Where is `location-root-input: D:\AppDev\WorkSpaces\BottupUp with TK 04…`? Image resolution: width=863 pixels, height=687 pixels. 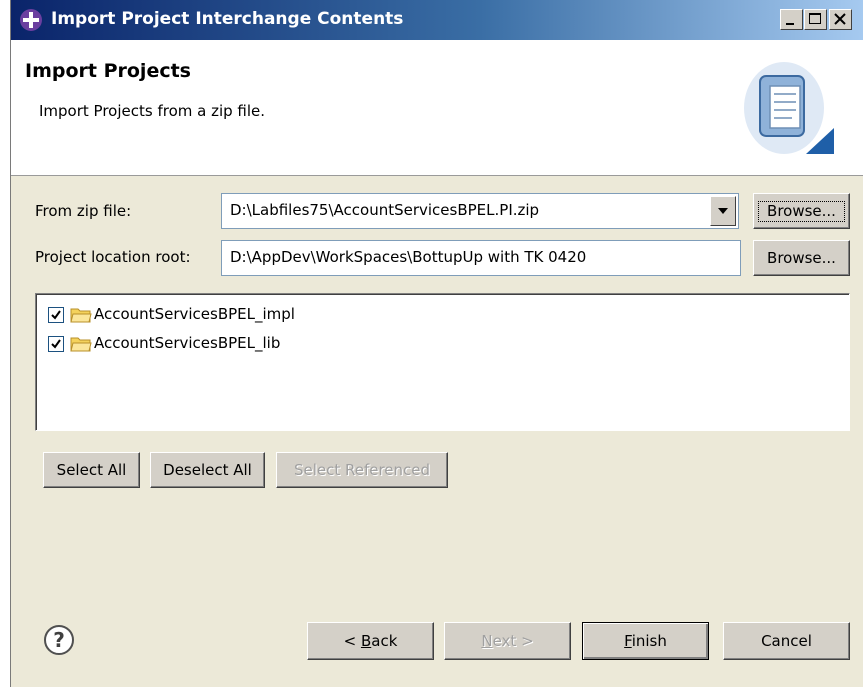 location-root-input: D:\AppDev\WorkSpaces\BottupUp with TK 04… is located at coordinates (481, 258).